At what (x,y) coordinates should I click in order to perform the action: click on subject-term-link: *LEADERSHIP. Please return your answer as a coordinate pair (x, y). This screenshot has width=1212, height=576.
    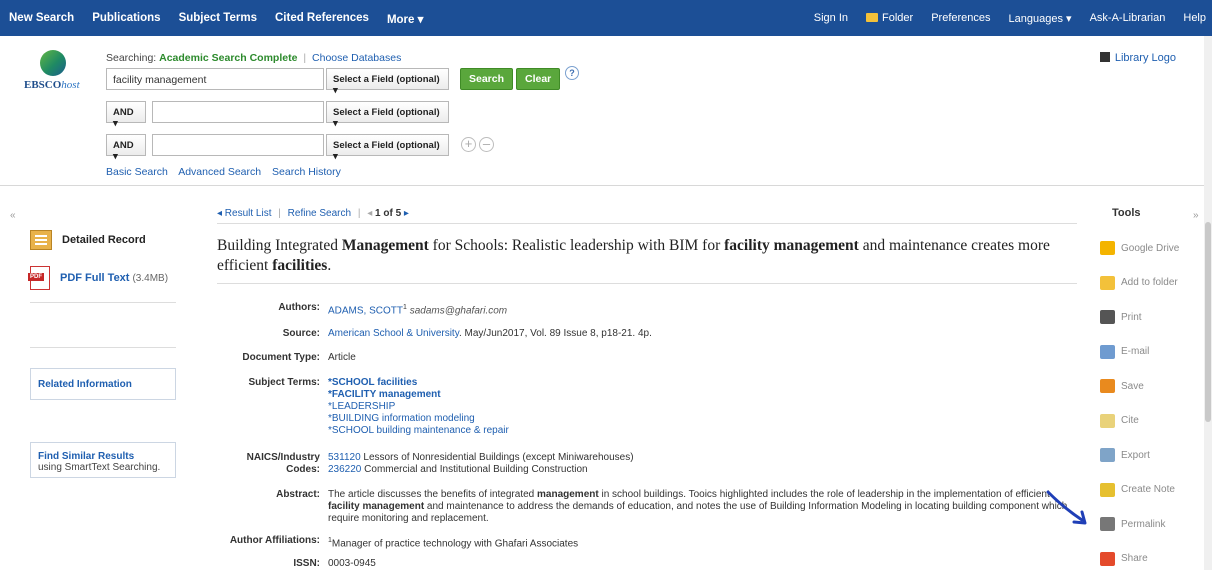
    Looking at the image, I should click on (698, 407).